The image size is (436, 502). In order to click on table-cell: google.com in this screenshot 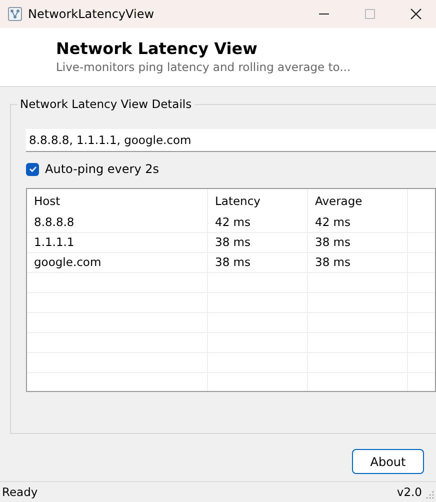, I will do `click(117, 262)`.